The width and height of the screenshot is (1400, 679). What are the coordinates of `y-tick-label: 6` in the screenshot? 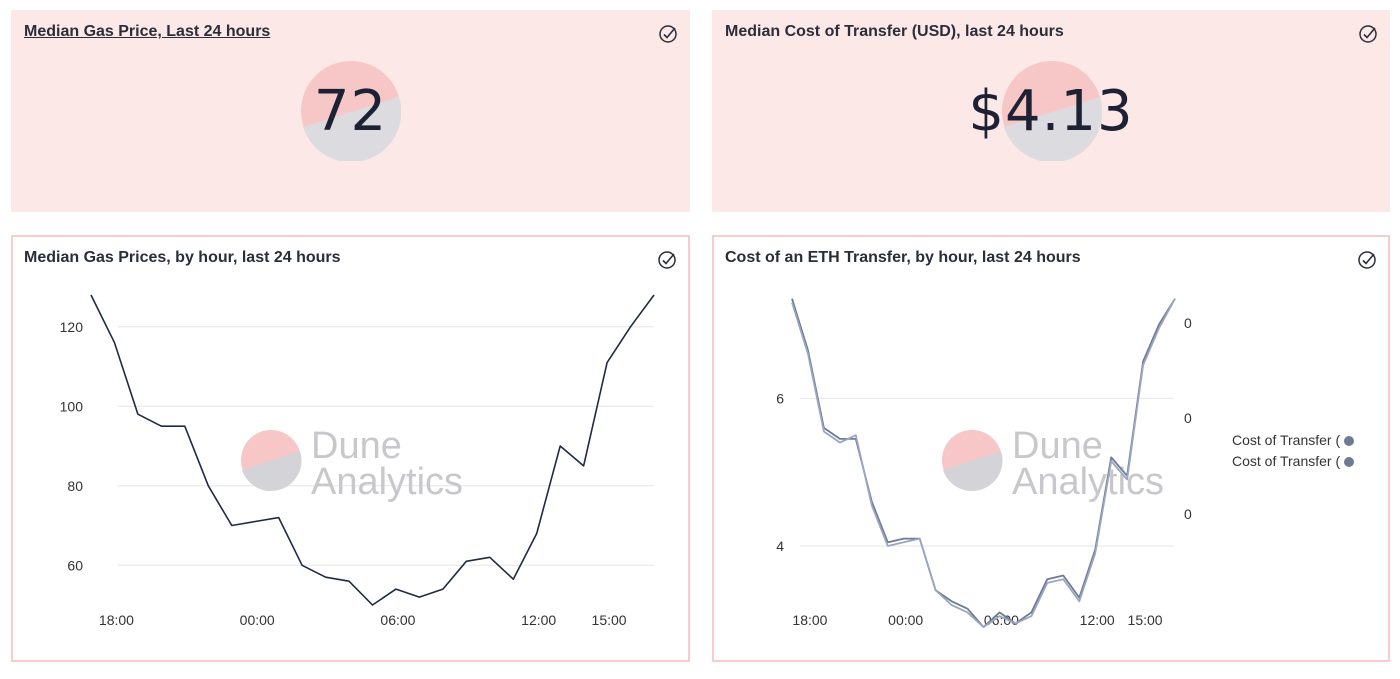 It's located at (780, 398).